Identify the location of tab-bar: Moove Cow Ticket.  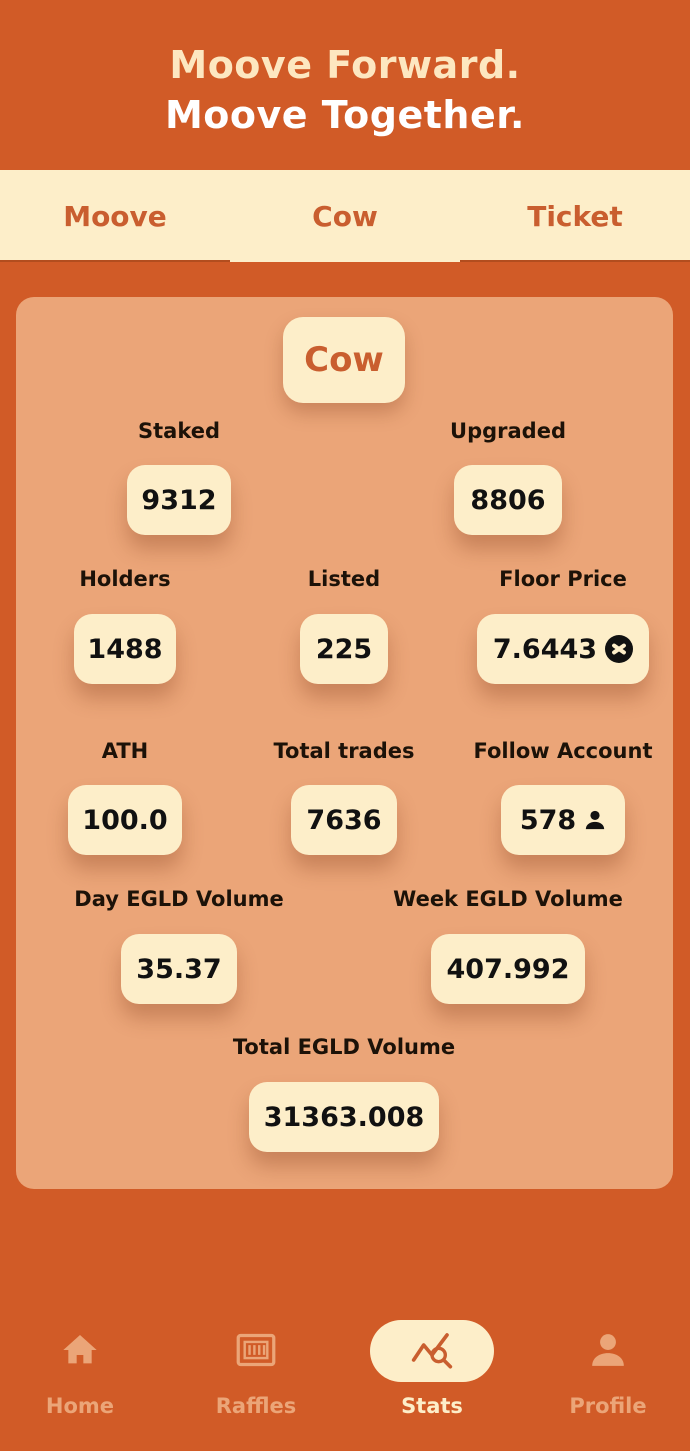
(345, 216).